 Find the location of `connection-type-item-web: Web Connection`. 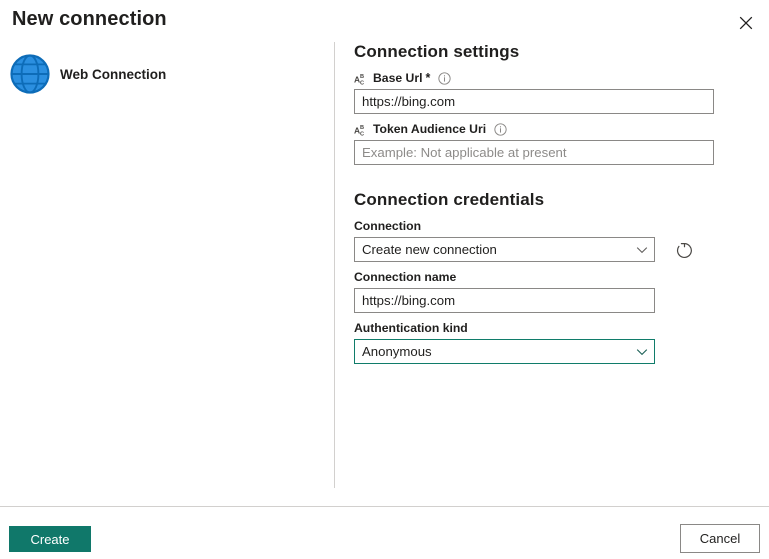

connection-type-item-web: Web Connection is located at coordinates (88, 74).